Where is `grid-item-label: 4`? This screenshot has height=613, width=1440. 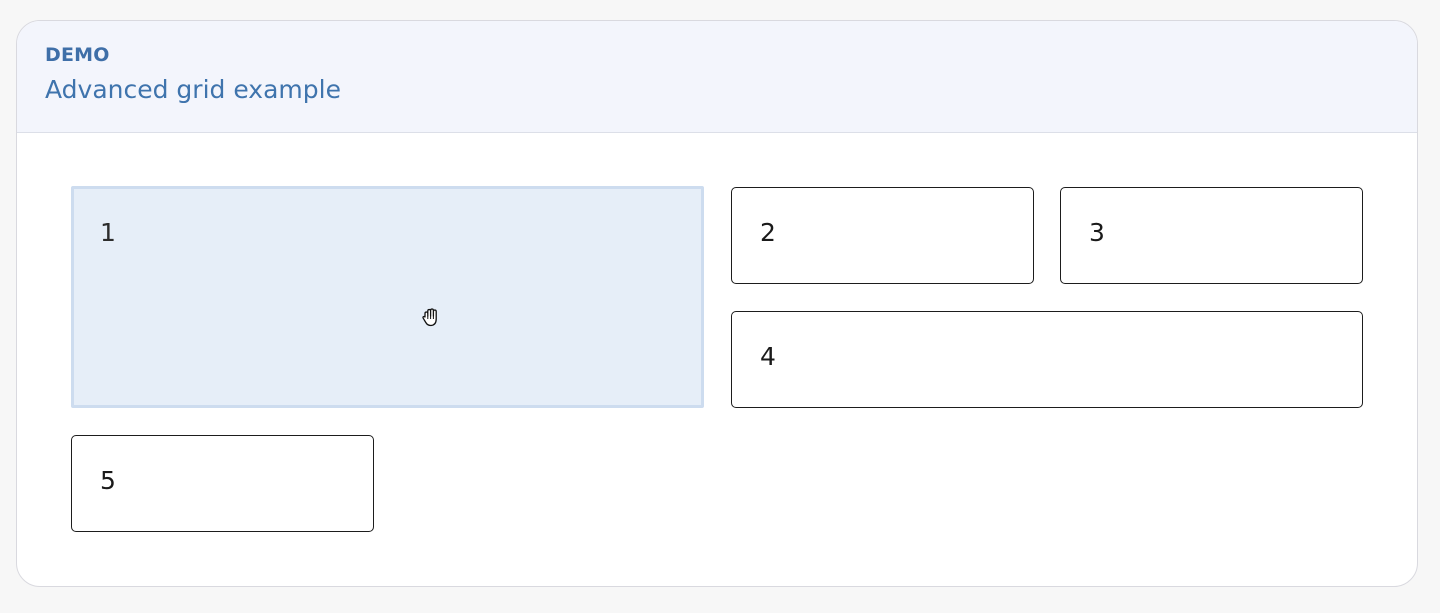 grid-item-label: 4 is located at coordinates (768, 356).